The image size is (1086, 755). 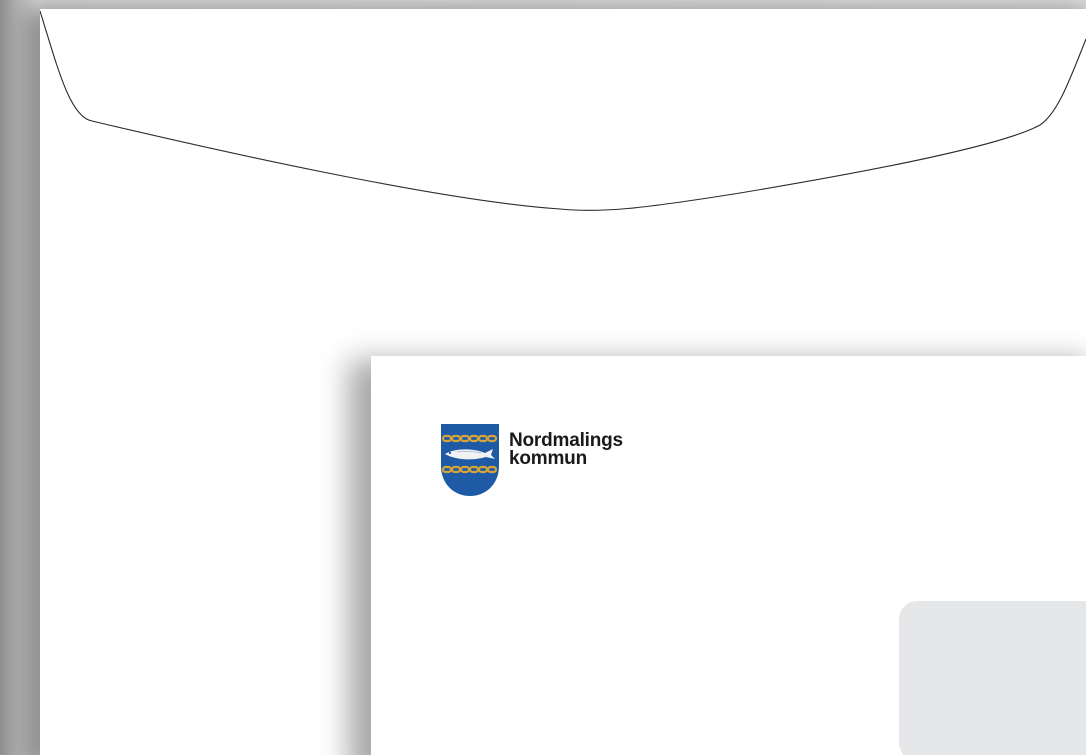 What do you see at coordinates (470, 460) in the screenshot?
I see `coat-of-arms-pike-icon` at bounding box center [470, 460].